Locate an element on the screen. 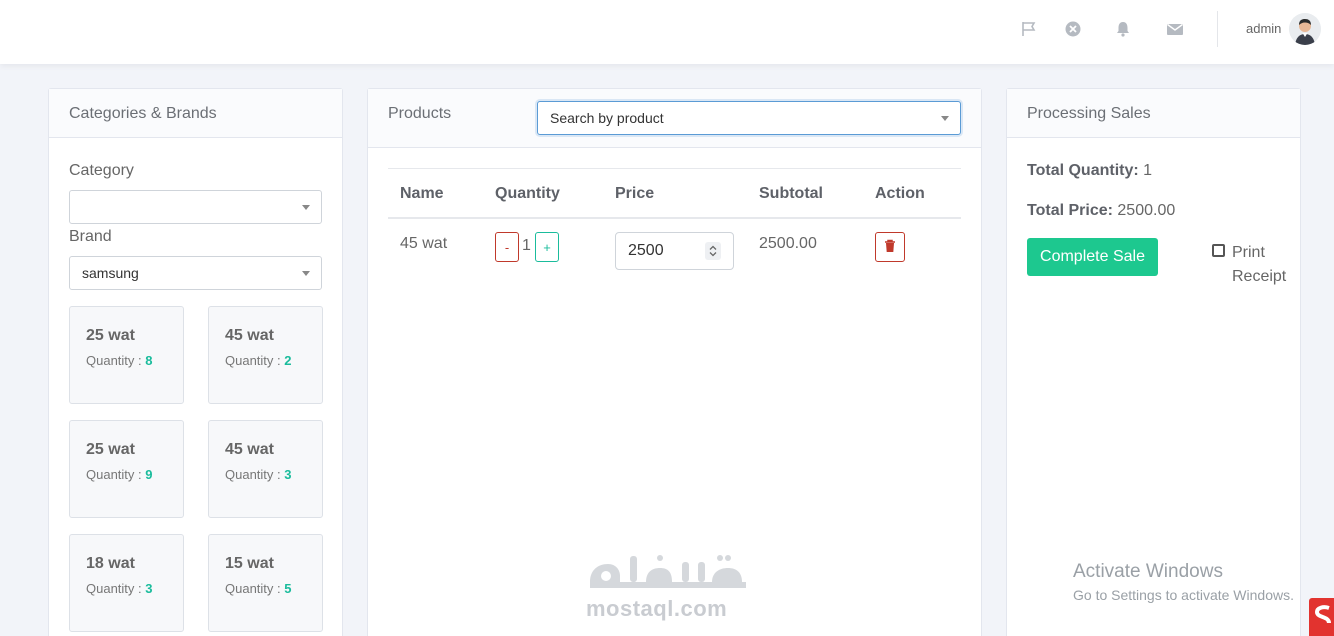 This screenshot has width=1334, height=636. table-header-border is located at coordinates (674, 218).